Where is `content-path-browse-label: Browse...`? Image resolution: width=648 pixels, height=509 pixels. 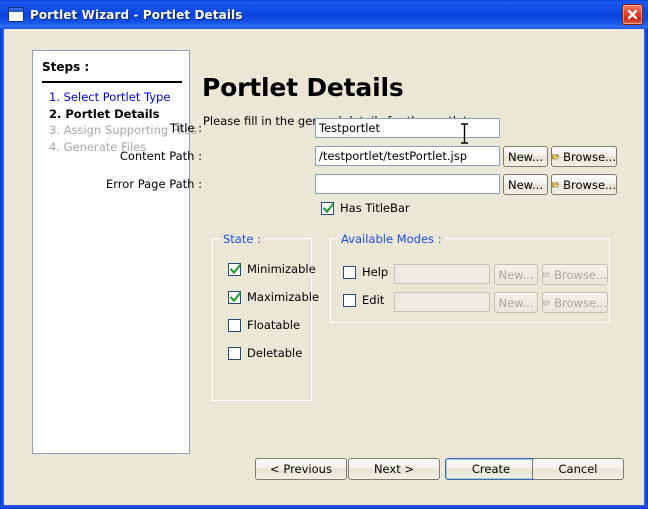
content-path-browse-label: Browse... is located at coordinates (589, 156).